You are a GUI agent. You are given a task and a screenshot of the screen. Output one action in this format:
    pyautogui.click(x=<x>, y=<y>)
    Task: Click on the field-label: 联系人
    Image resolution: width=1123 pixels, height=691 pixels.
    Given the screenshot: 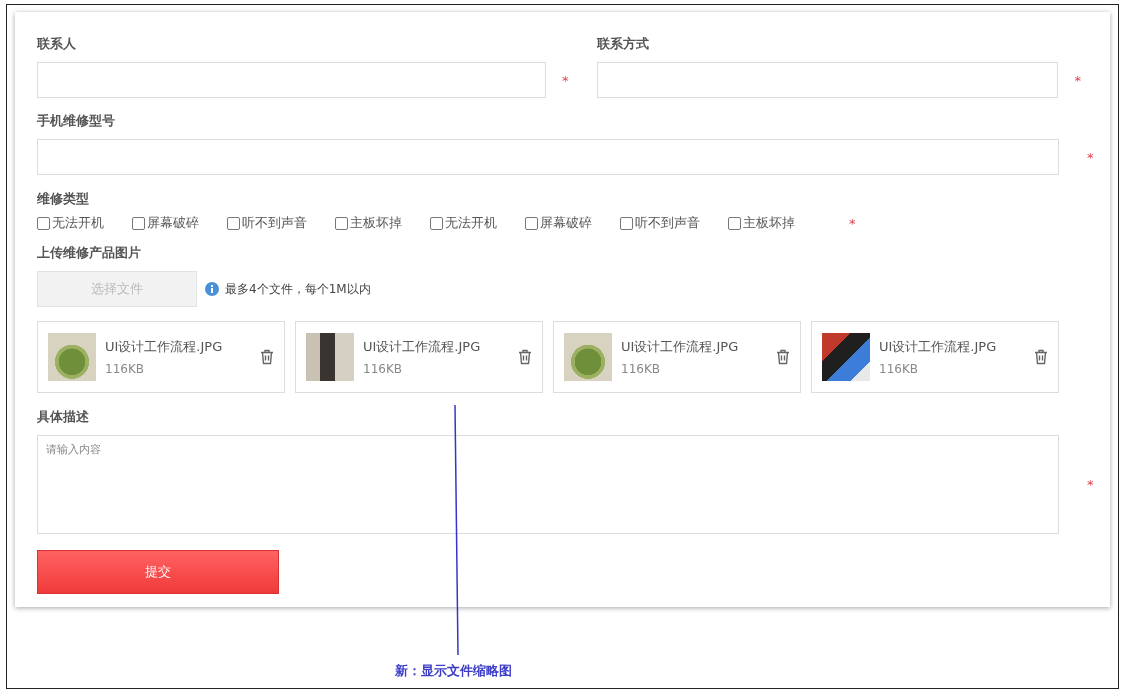 What is the action you would take?
    pyautogui.click(x=57, y=44)
    